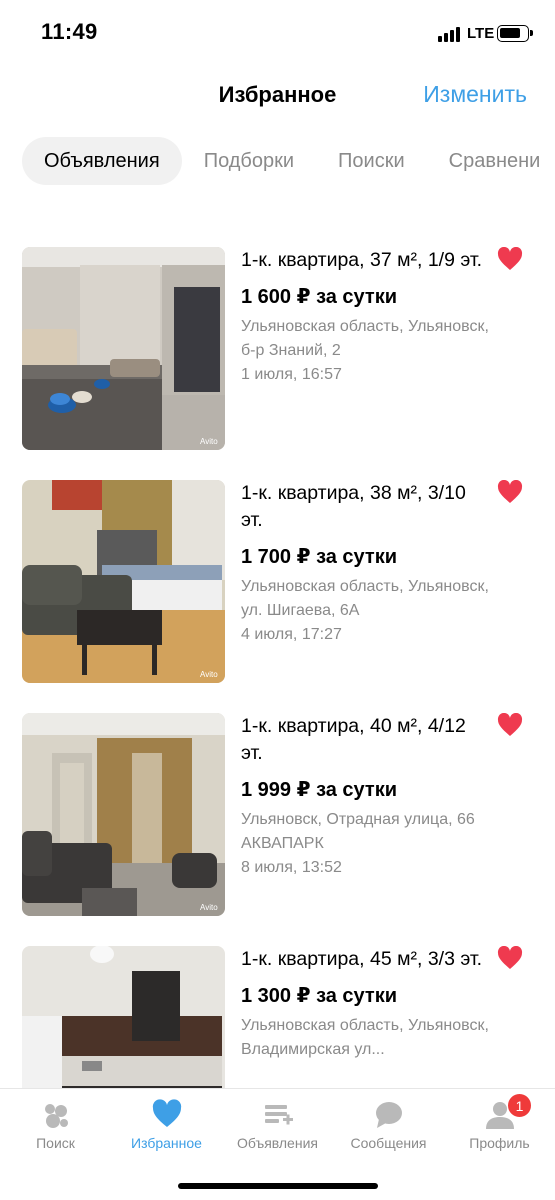 Image resolution: width=555 pixels, height=1200 pixels. I want to click on network-type: LTE, so click(481, 33).